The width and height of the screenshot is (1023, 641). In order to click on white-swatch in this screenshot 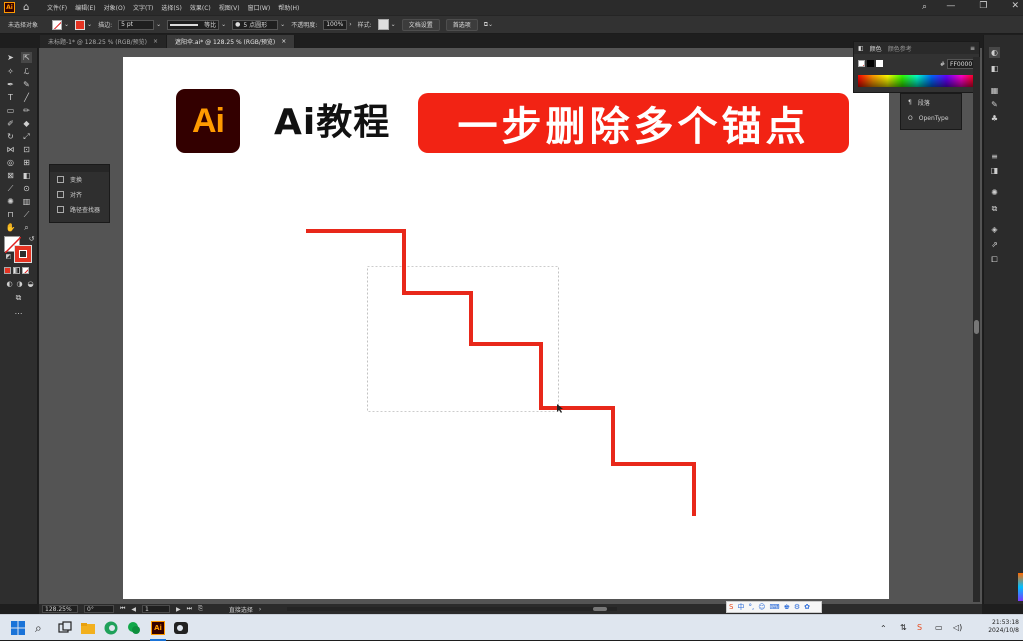, I will do `click(879, 63)`.